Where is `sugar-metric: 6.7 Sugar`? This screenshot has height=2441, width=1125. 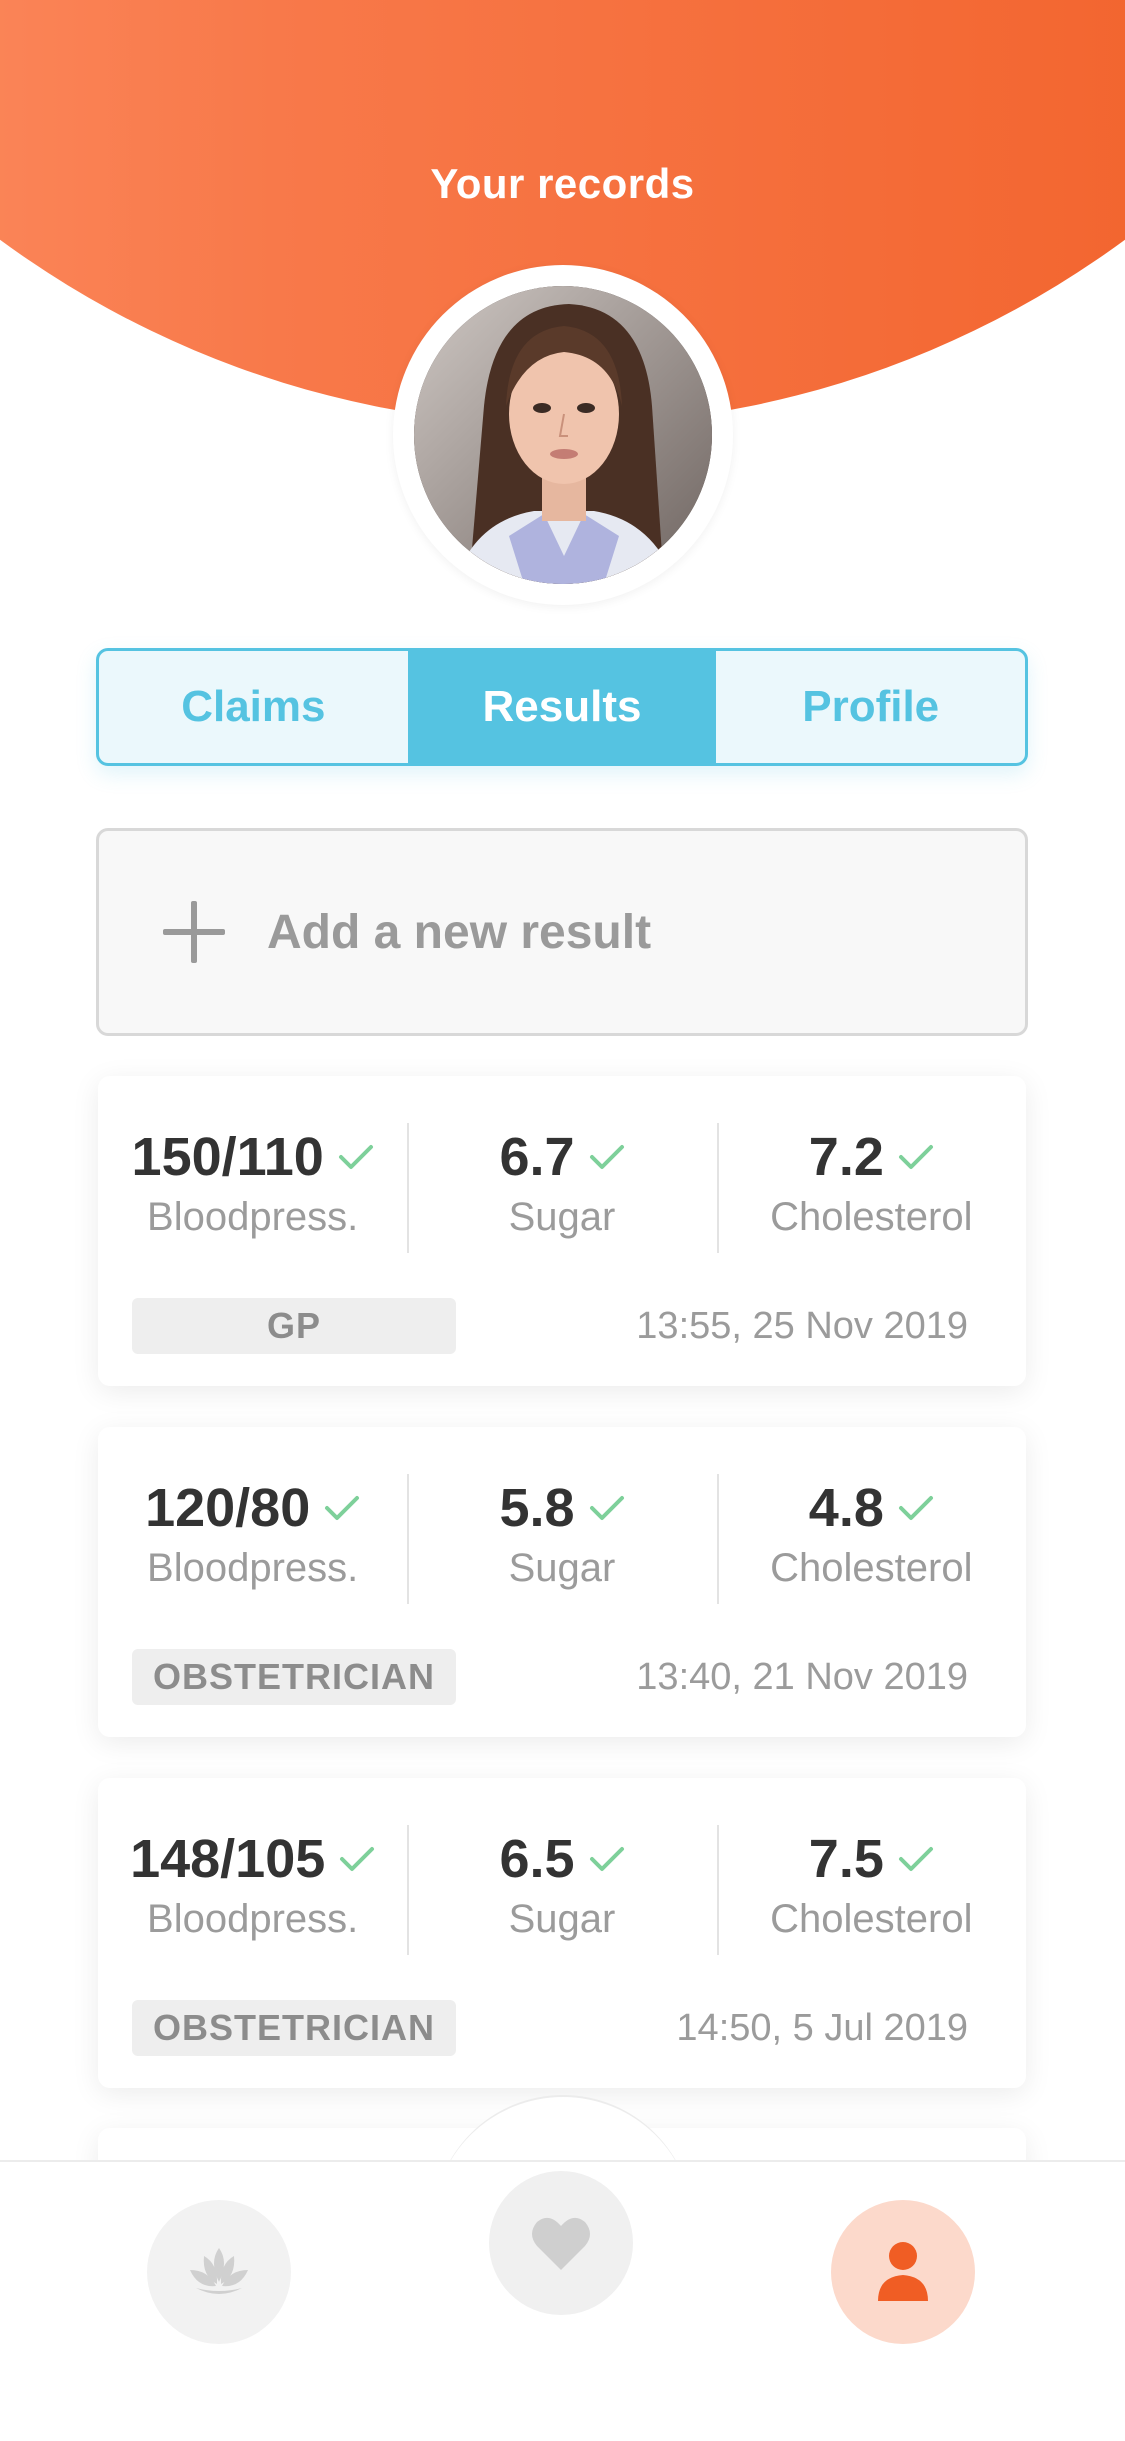
sugar-metric: 6.7 Sugar is located at coordinates (561, 1187).